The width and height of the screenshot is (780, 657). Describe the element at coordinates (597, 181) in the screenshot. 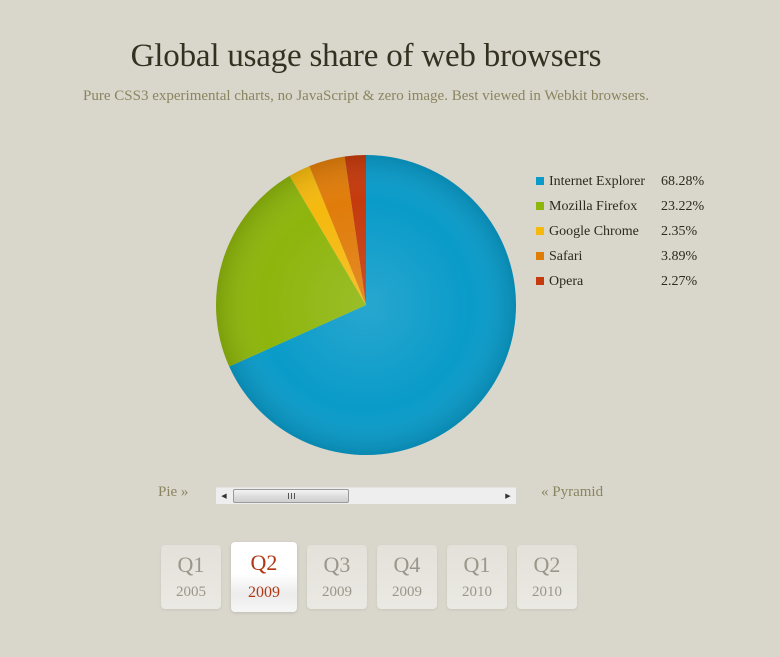

I see `legend-label: Internet Explorer` at that location.